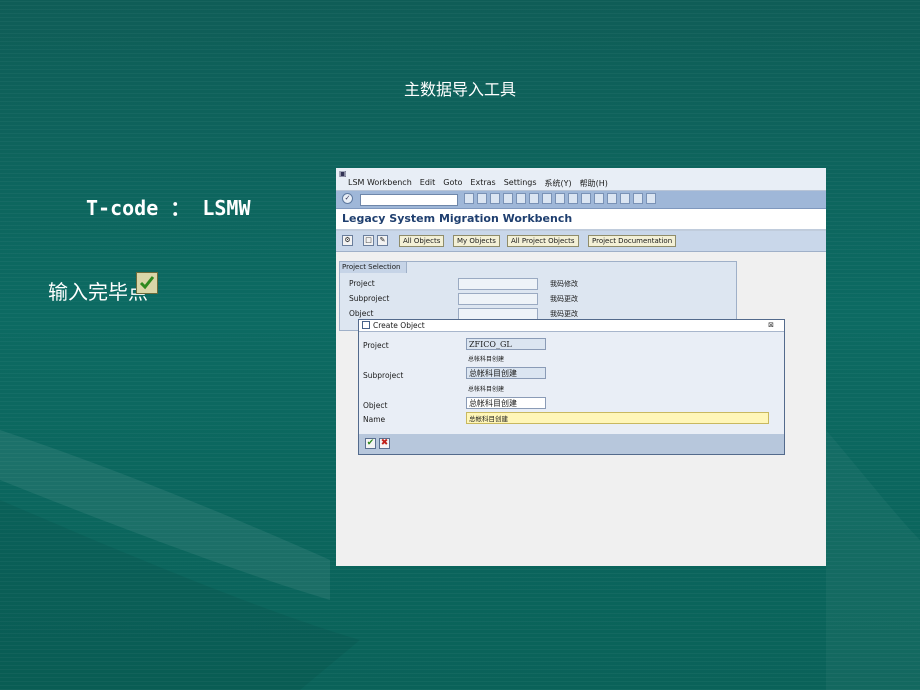  I want to click on layout-icon, so click(651, 198).